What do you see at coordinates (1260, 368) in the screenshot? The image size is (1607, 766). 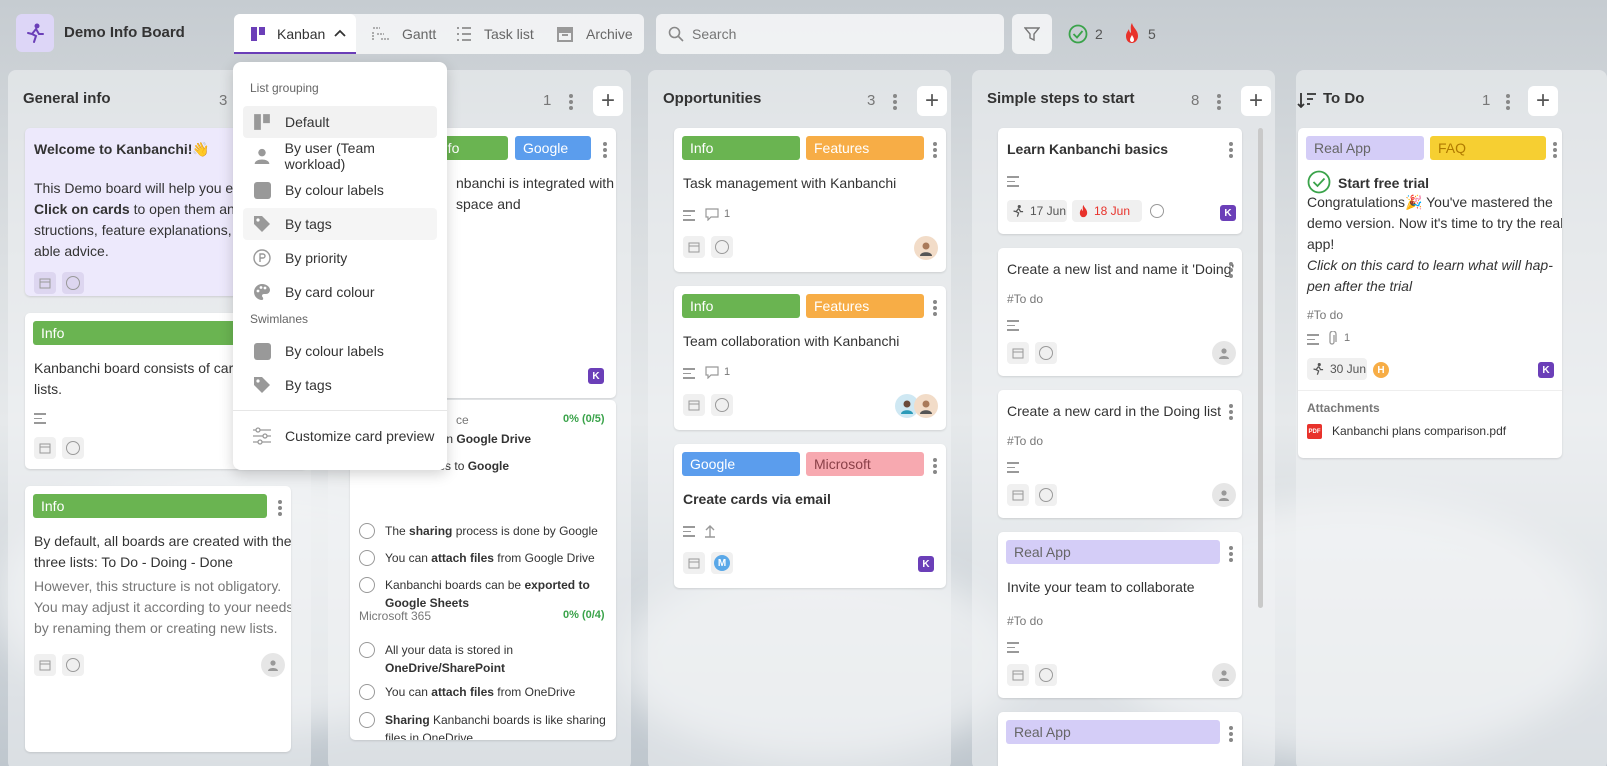 I see `list-scrollbar` at bounding box center [1260, 368].